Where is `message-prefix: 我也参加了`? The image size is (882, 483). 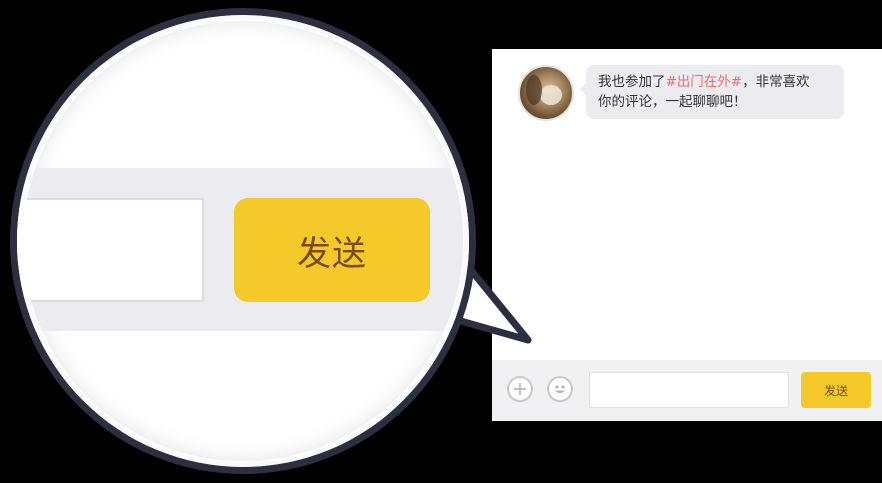 message-prefix: 我也参加了 is located at coordinates (632, 82).